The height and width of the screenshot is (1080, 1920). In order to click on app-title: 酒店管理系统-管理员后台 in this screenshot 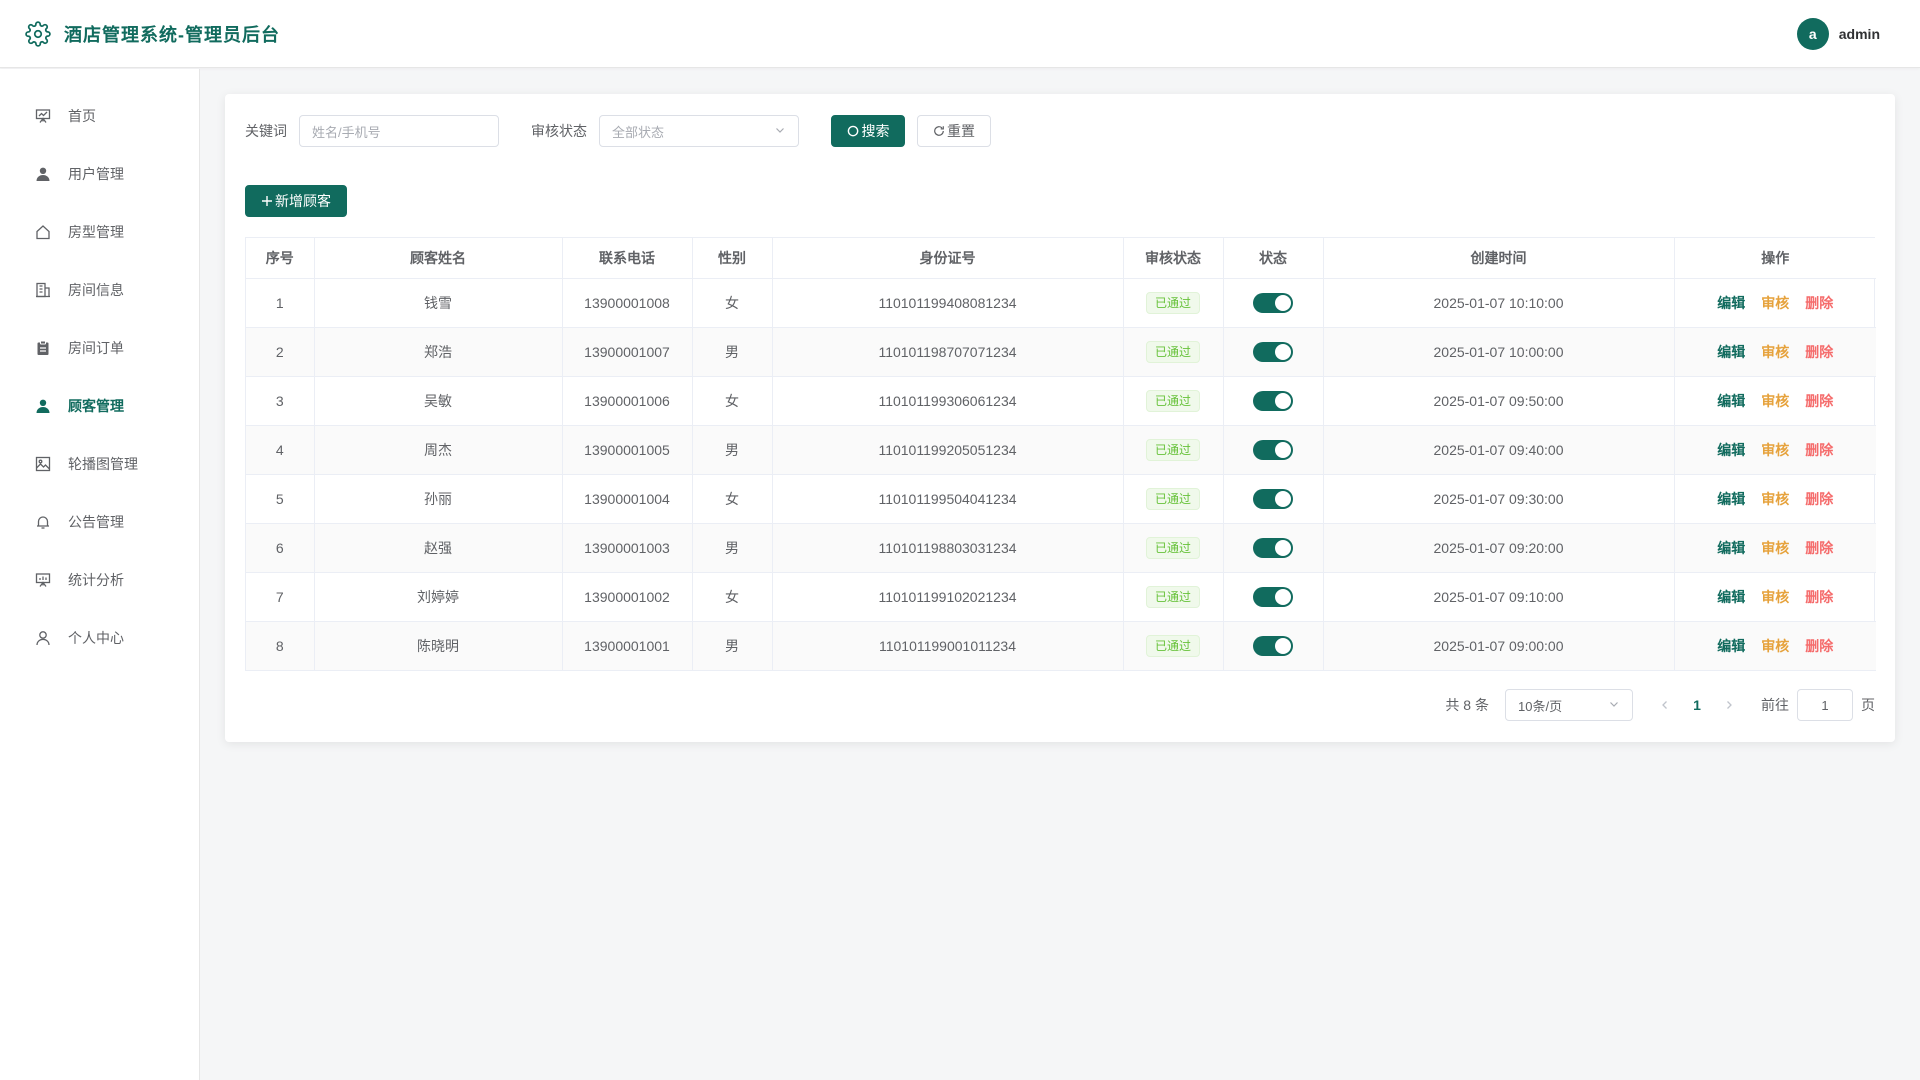, I will do `click(172, 34)`.